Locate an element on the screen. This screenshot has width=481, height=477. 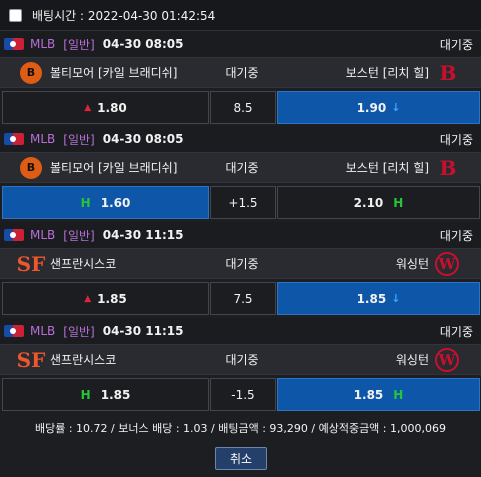
home-odds-button: H 1.60 is located at coordinates (105, 202).